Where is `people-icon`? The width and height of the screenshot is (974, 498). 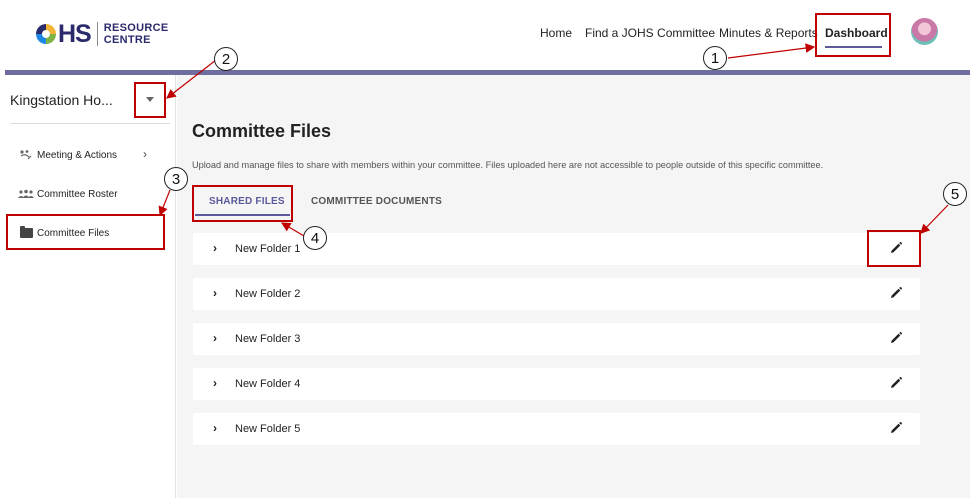 people-icon is located at coordinates (26, 194).